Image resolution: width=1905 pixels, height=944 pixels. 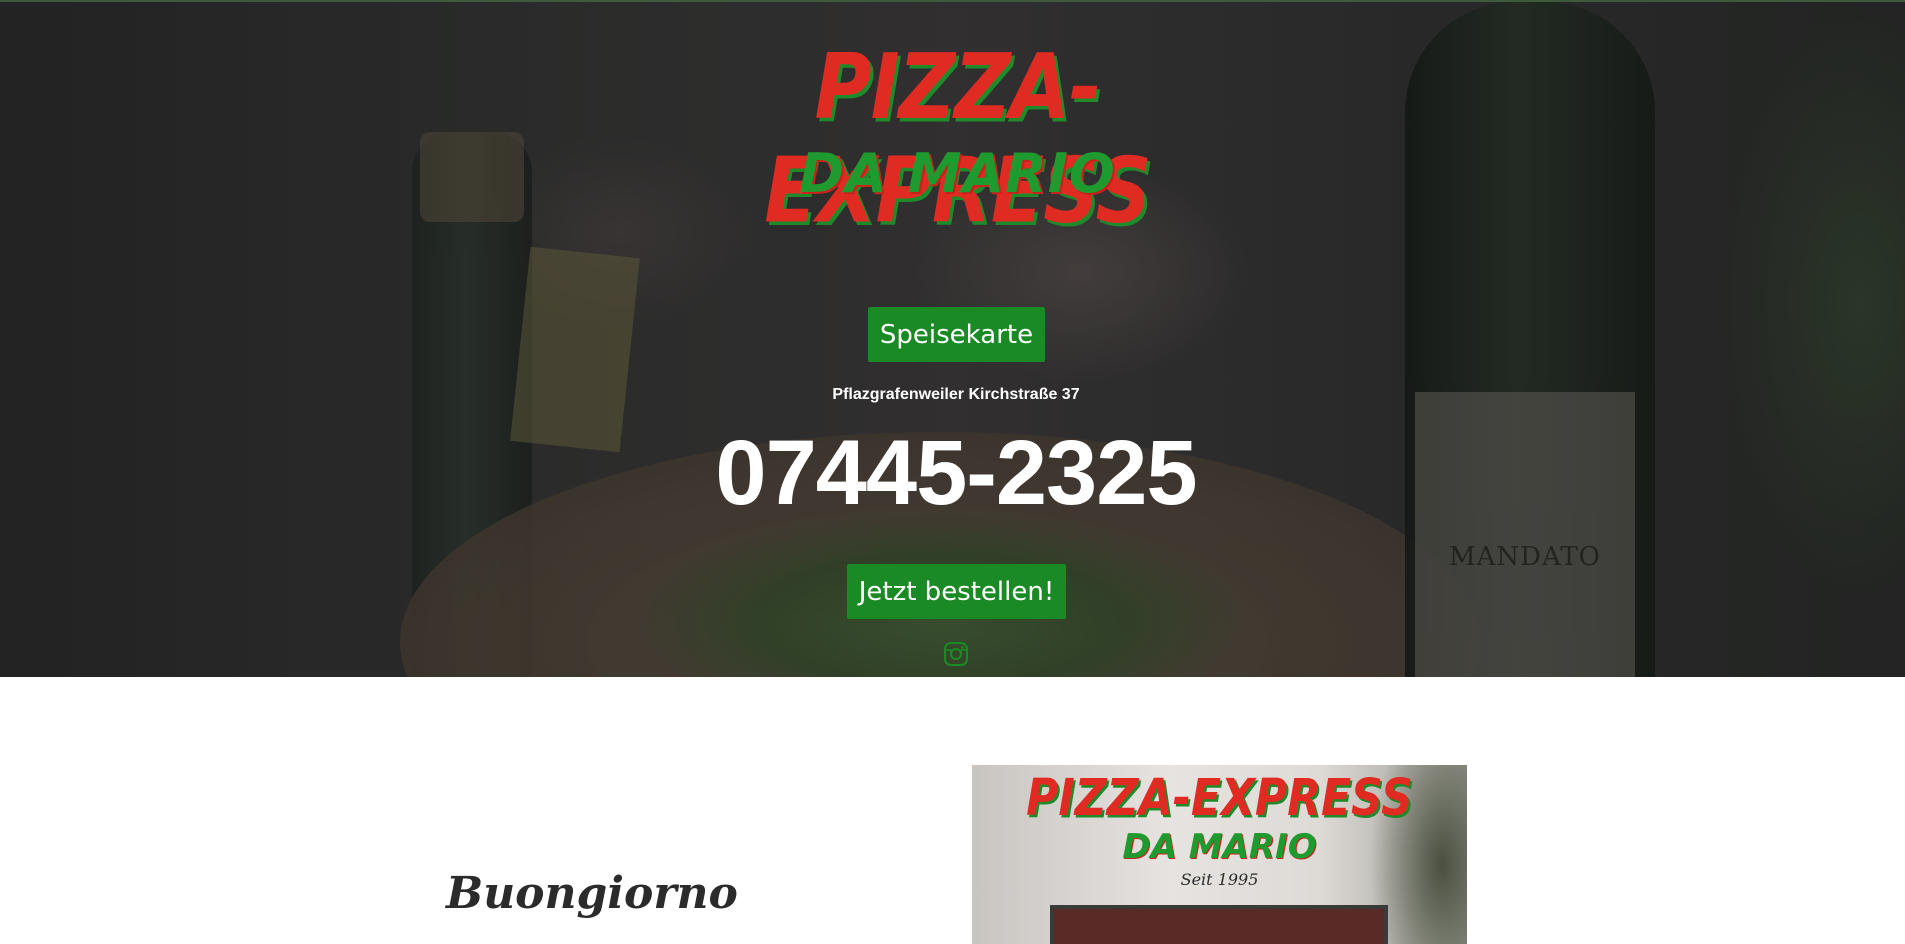 I want to click on menu-button: Speisekarte, so click(x=956, y=334).